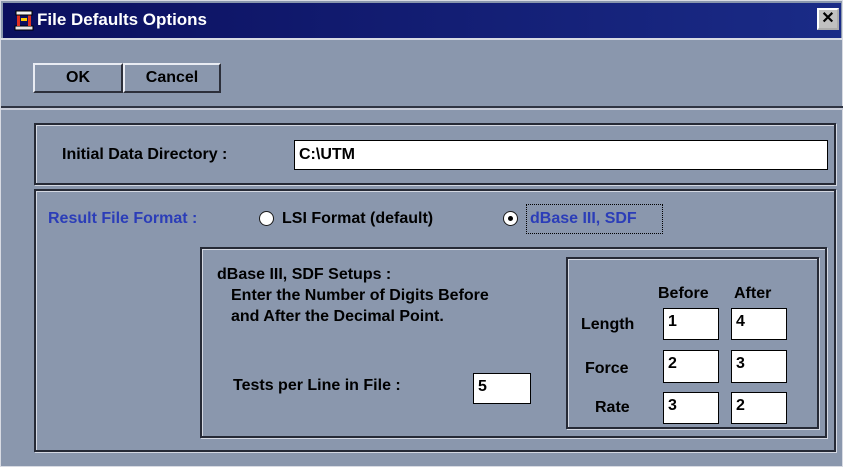 Image resolution: width=843 pixels, height=467 pixels. What do you see at coordinates (759, 324) in the screenshot?
I see `length-after-input: 4` at bounding box center [759, 324].